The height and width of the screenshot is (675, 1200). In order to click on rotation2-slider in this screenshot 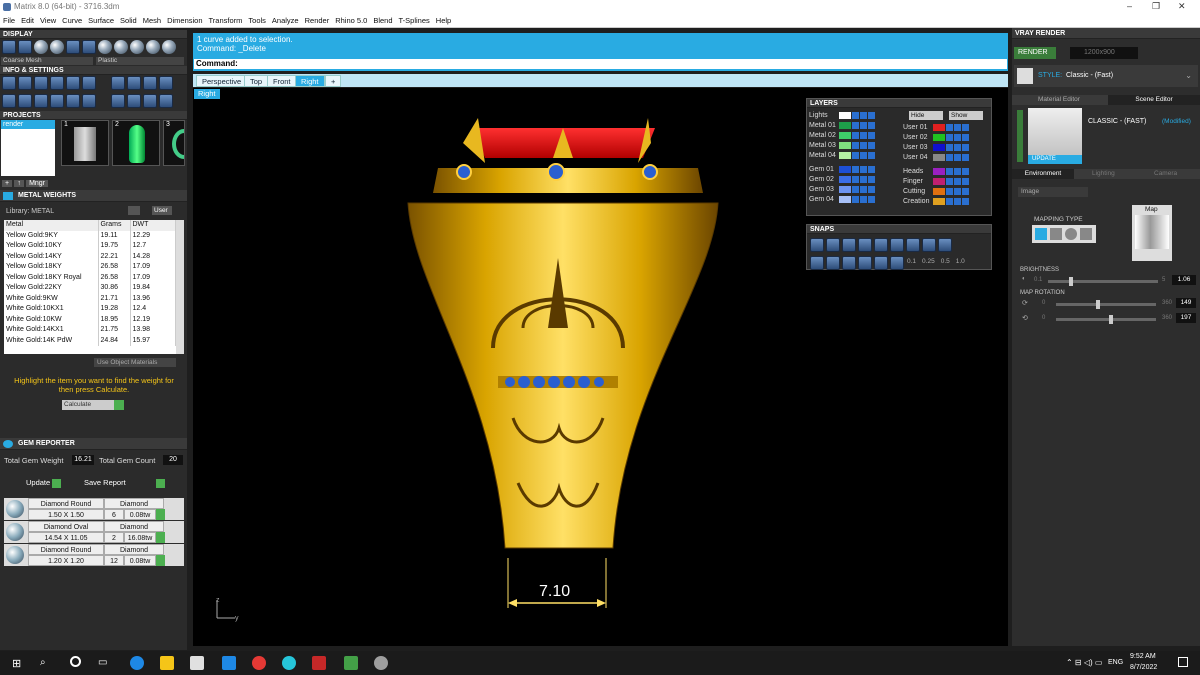, I will do `click(1106, 319)`.